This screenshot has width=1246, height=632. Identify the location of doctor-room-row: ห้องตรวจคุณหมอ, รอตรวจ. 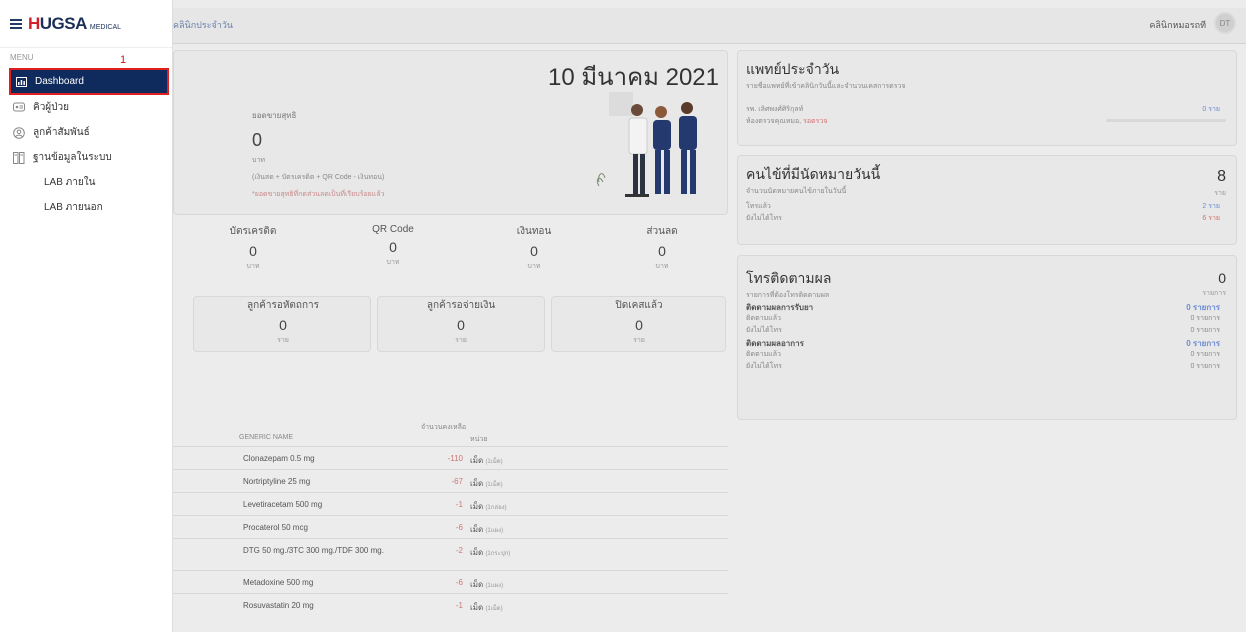
(787, 121).